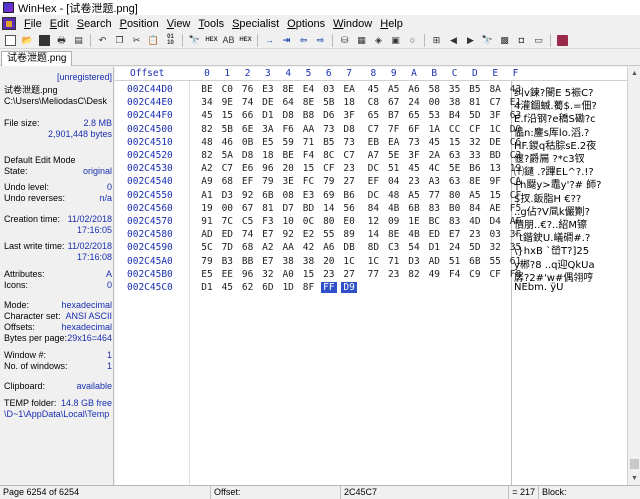  What do you see at coordinates (37, 58) in the screenshot?
I see `tab-file: 试卷泄题.png` at bounding box center [37, 58].